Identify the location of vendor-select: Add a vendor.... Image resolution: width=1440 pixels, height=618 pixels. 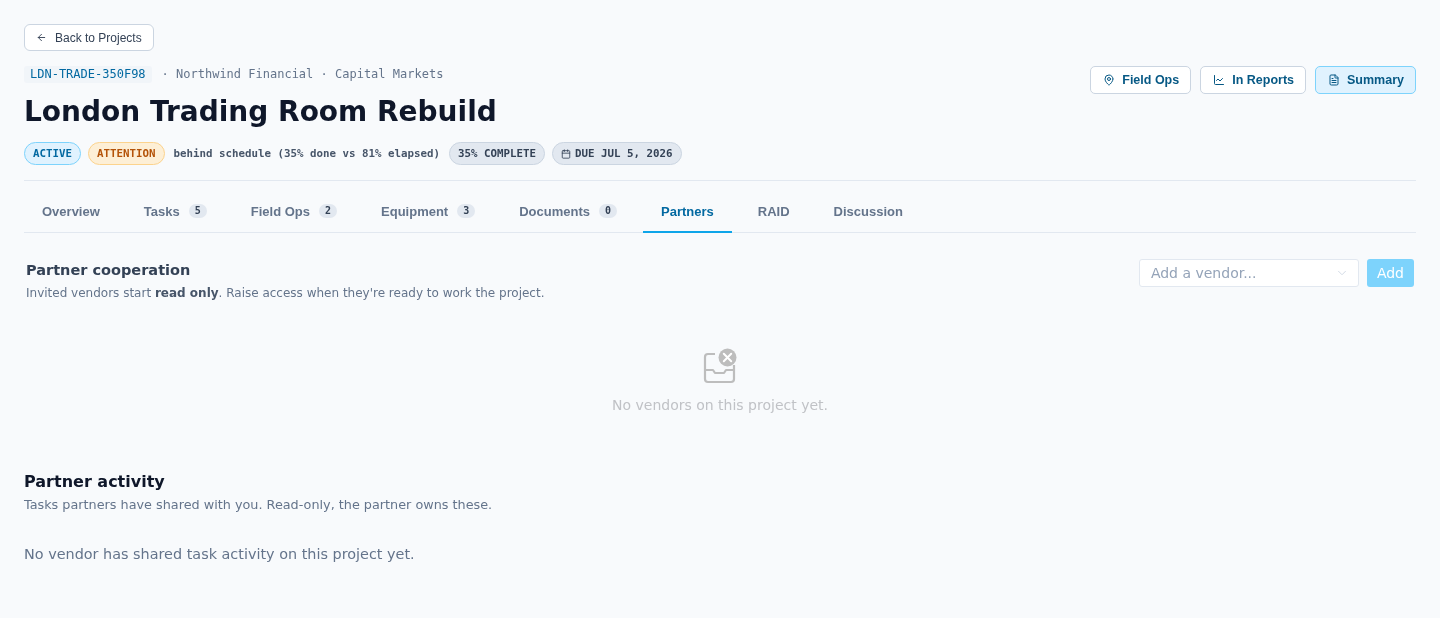
(1248, 273).